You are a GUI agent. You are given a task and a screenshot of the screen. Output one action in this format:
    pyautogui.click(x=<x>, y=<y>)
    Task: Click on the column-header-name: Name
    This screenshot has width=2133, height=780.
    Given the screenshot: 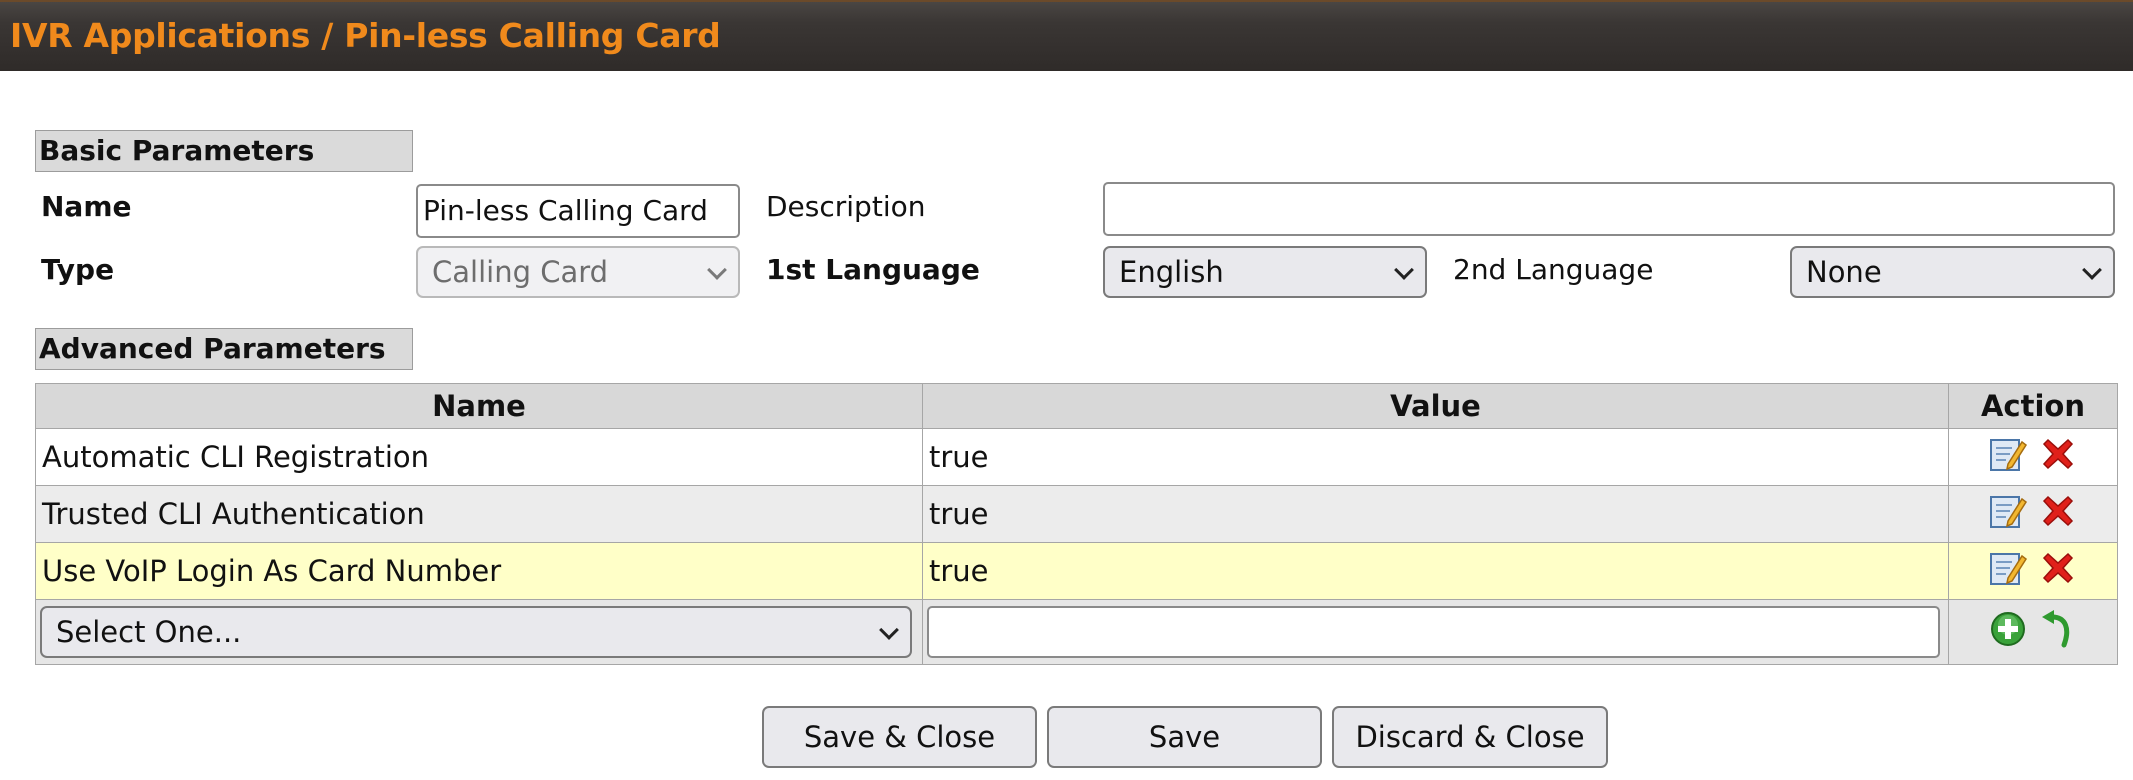 What is the action you would take?
    pyautogui.click(x=479, y=406)
    